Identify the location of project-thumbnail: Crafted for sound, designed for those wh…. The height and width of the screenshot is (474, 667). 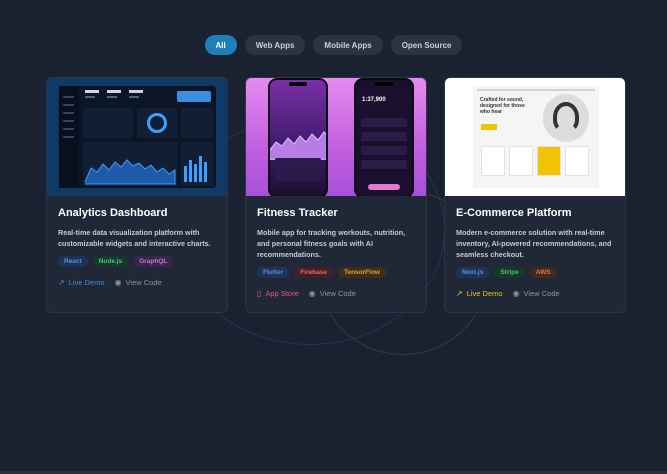
(535, 137).